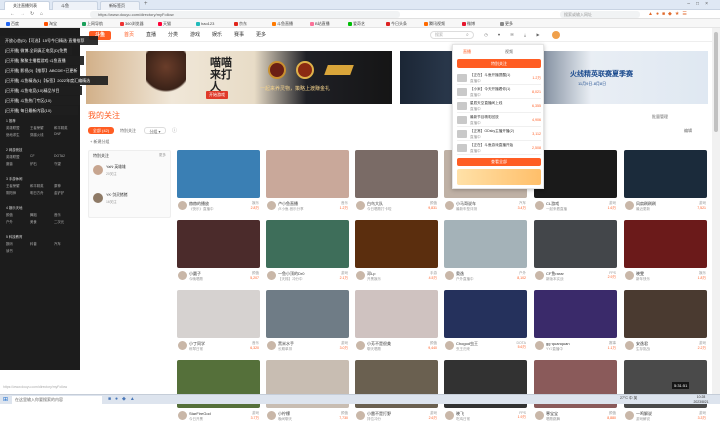 The image size is (720, 428). I want to click on dropdown-row: 【正在】斗鱼开播提醒(1) 直播中 1.2万, so click(499, 78).